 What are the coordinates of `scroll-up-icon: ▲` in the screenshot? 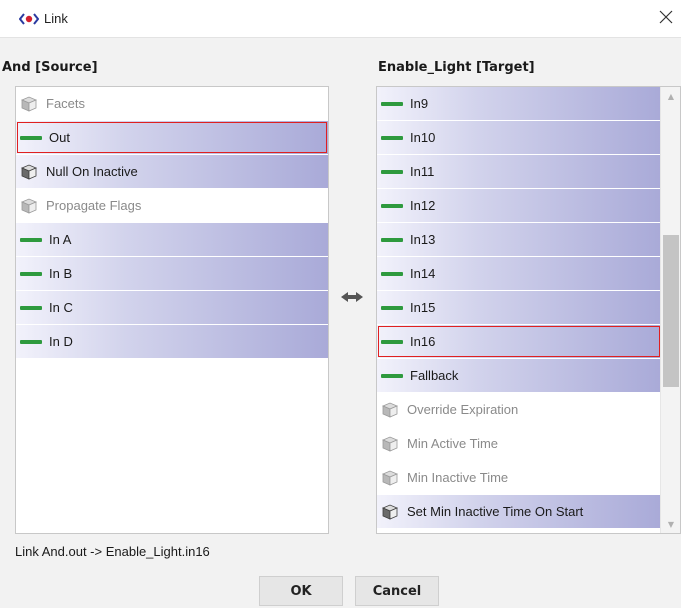 It's located at (670, 96).